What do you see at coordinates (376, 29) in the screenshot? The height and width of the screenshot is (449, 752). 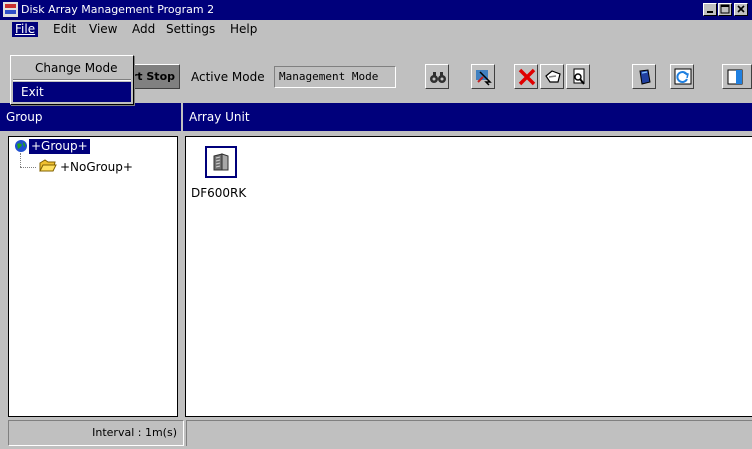 I see `menu-bar: File Edit View Add Settings Help` at bounding box center [376, 29].